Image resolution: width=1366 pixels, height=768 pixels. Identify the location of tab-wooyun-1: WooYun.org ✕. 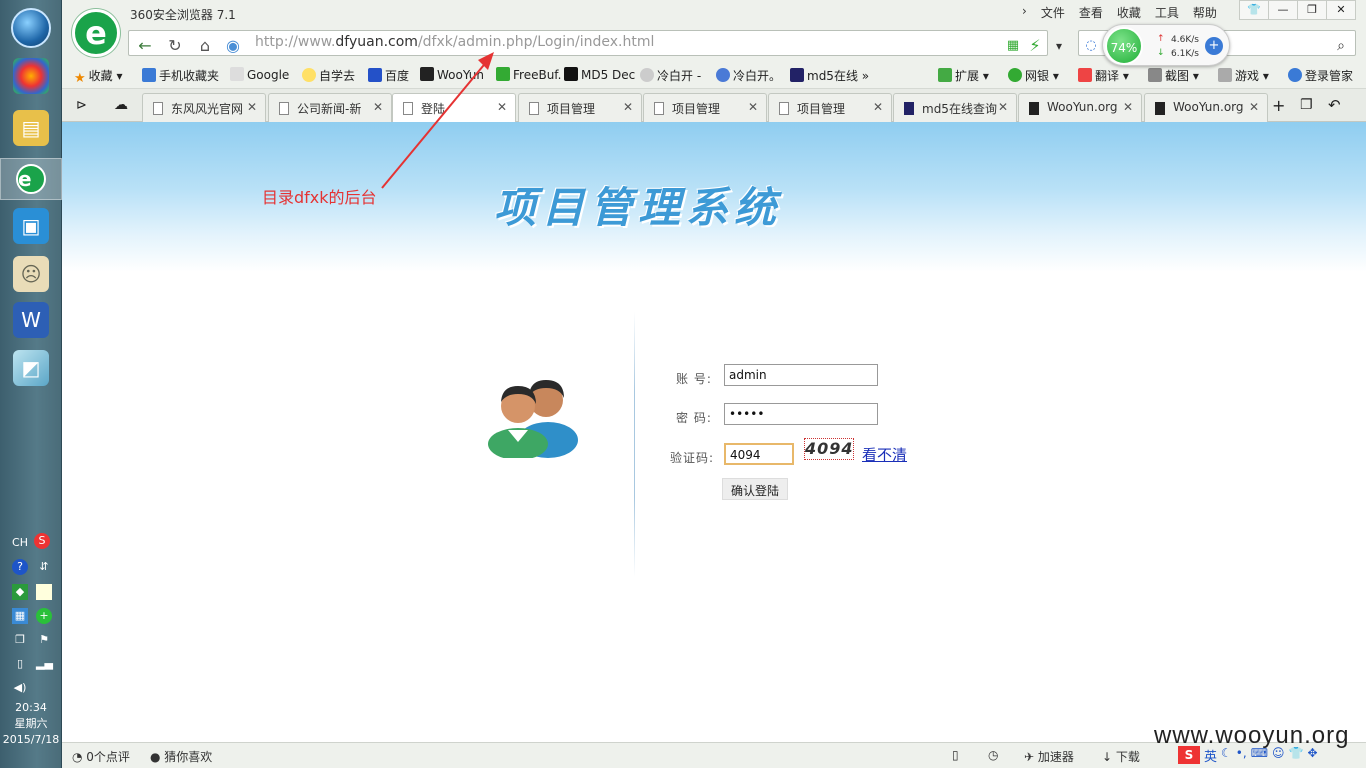
(1080, 107).